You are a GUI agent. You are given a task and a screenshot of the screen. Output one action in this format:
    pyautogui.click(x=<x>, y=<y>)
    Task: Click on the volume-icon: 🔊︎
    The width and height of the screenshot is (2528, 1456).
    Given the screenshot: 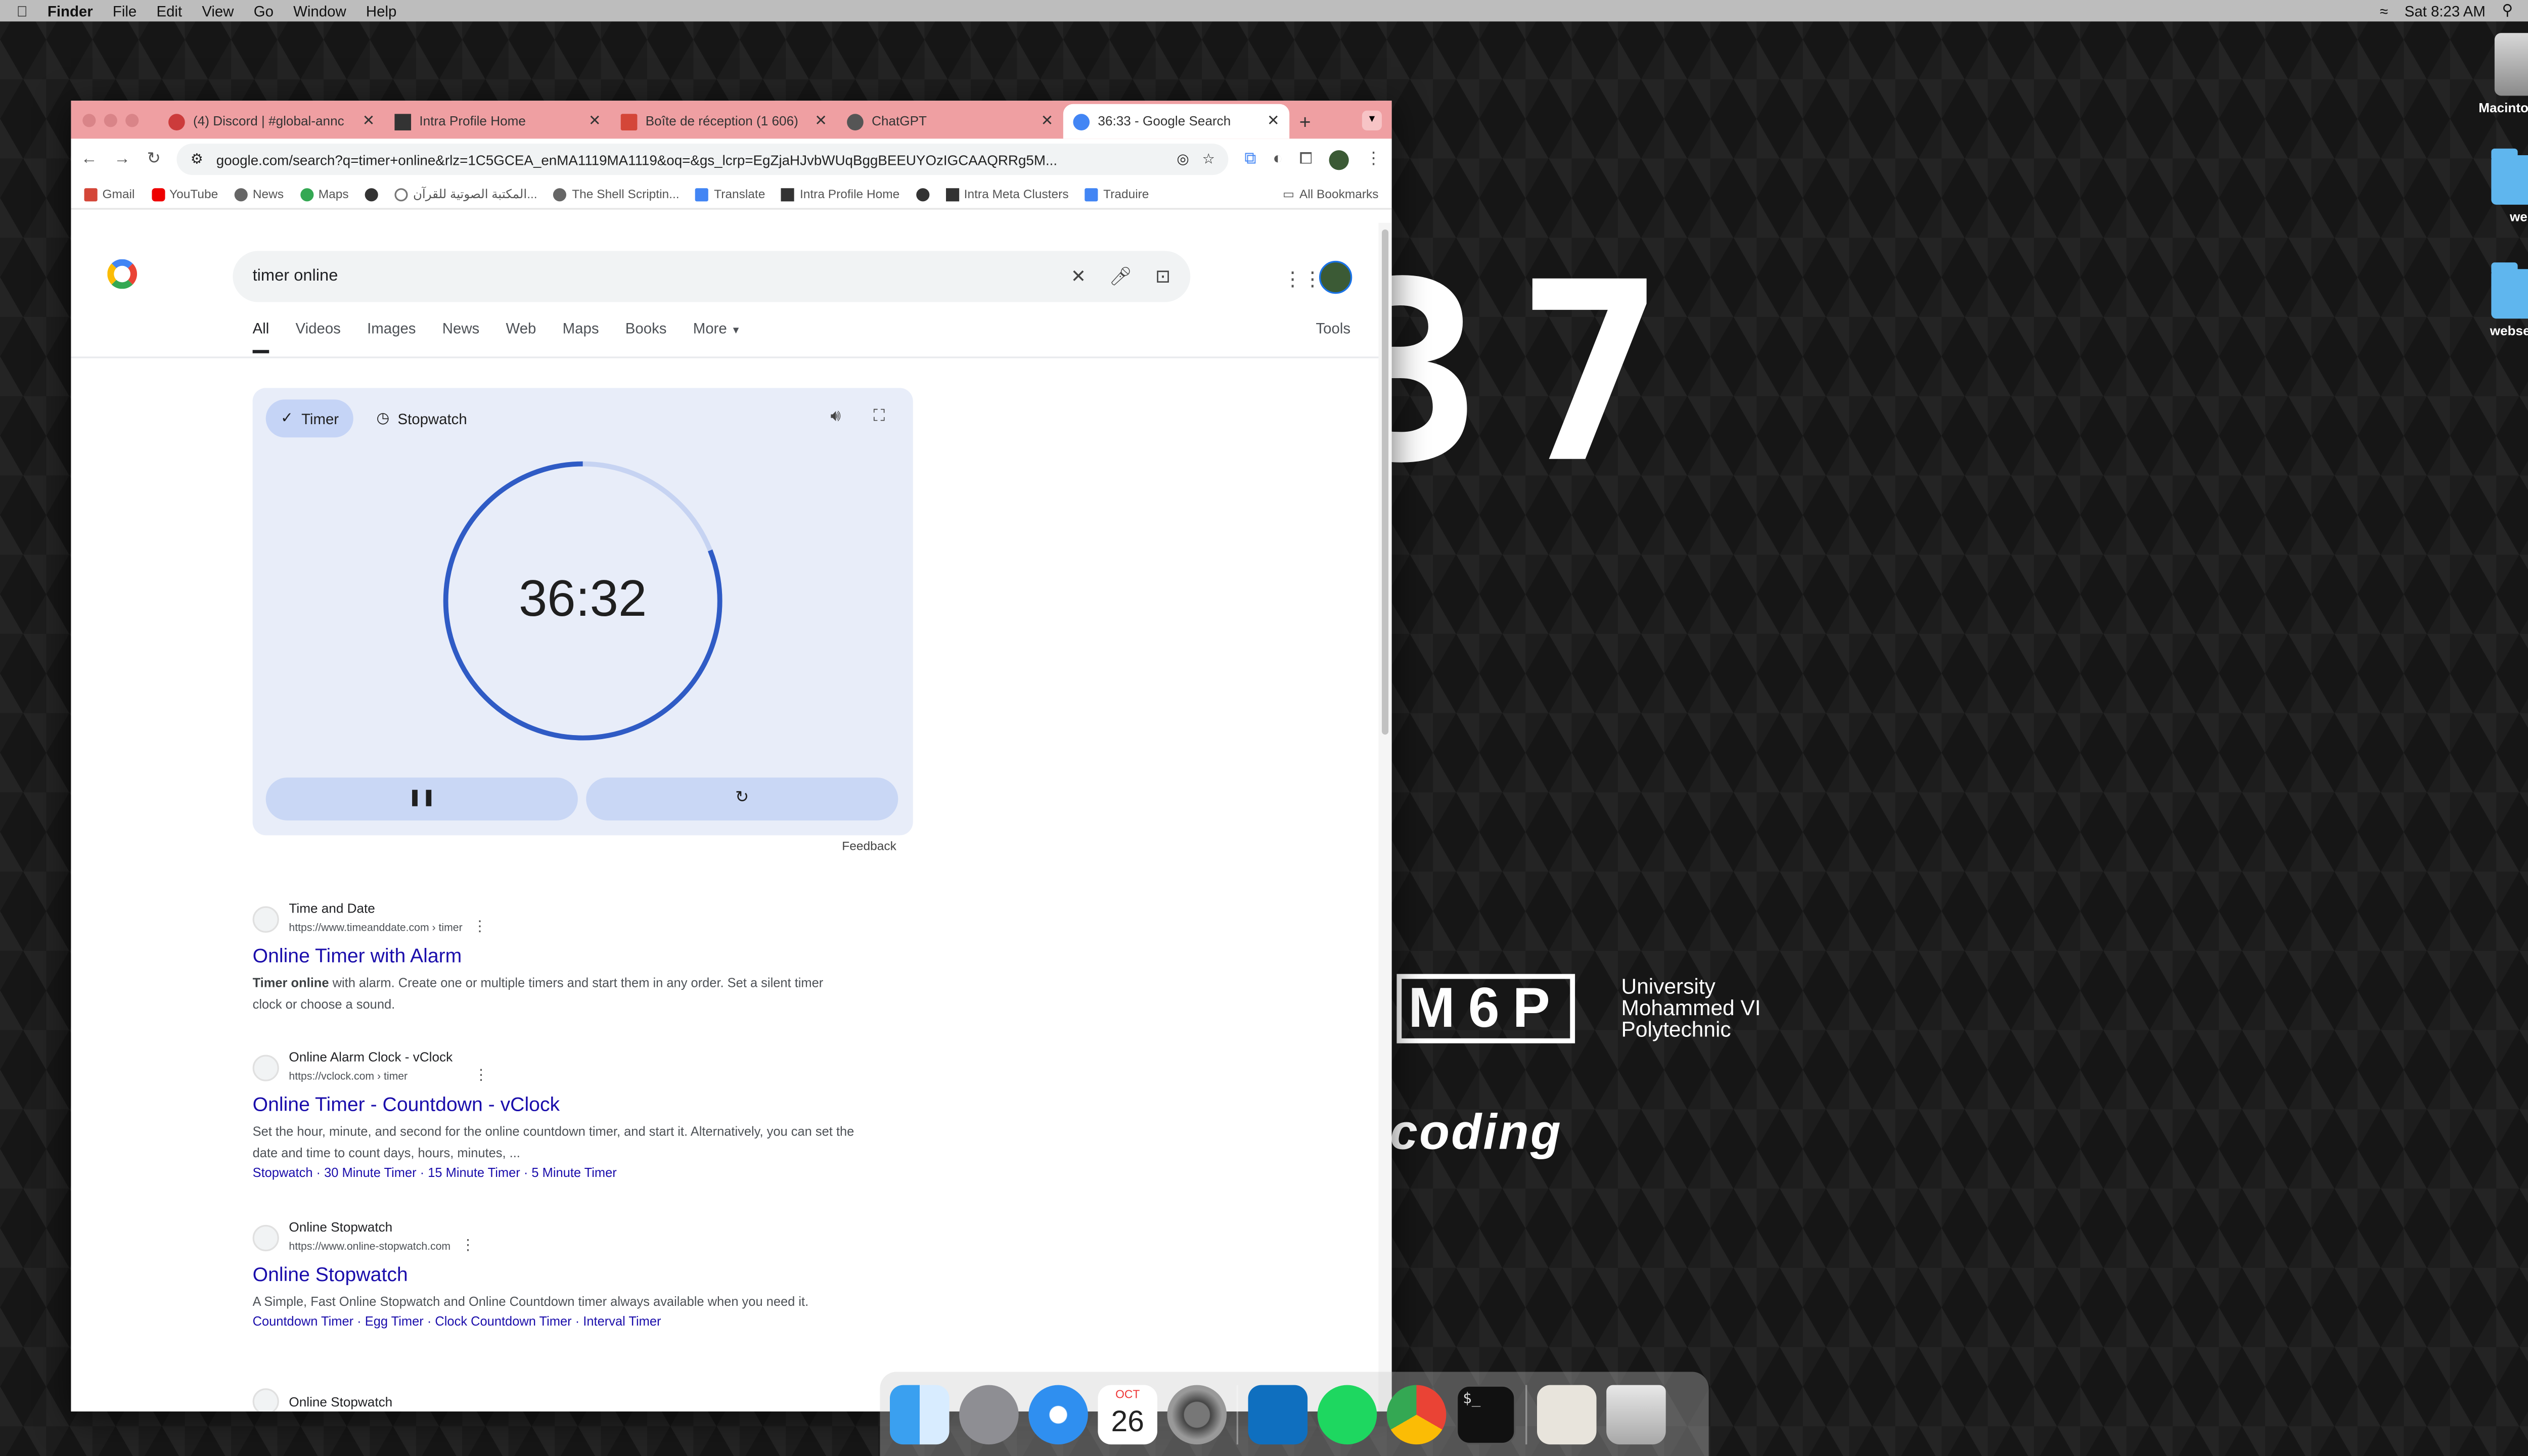 What is the action you would take?
    pyautogui.click(x=836, y=417)
    